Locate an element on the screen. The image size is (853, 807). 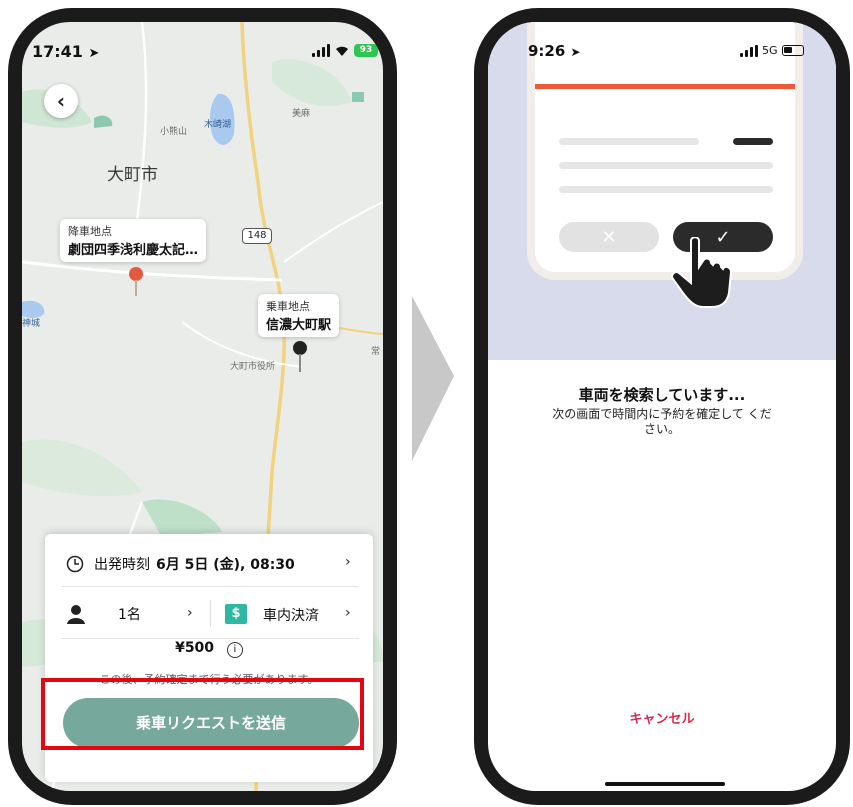
person-icon is located at coordinates (76, 614).